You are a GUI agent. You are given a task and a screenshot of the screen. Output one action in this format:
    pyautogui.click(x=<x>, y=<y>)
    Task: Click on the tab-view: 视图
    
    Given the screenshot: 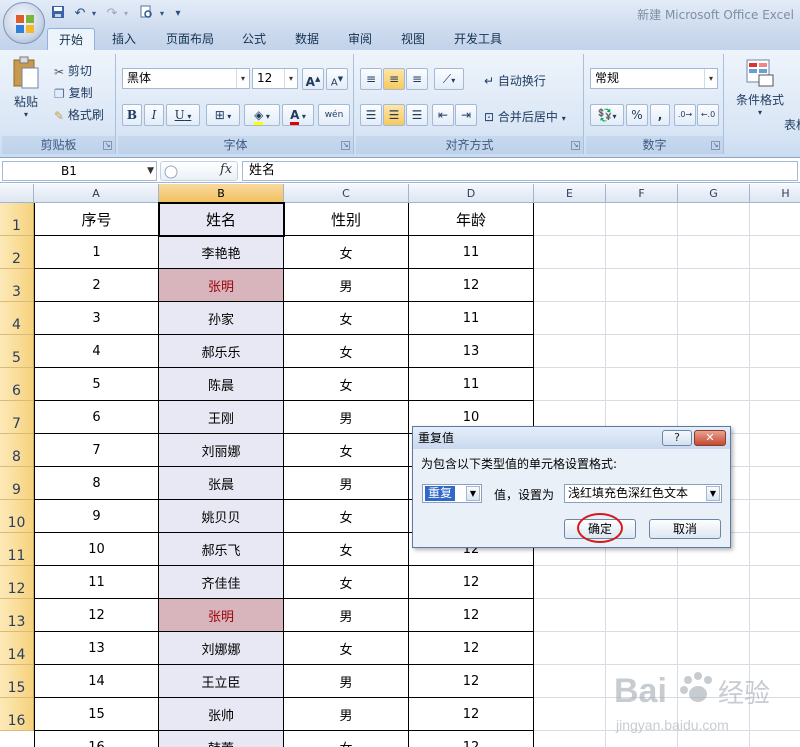 What is the action you would take?
    pyautogui.click(x=413, y=39)
    